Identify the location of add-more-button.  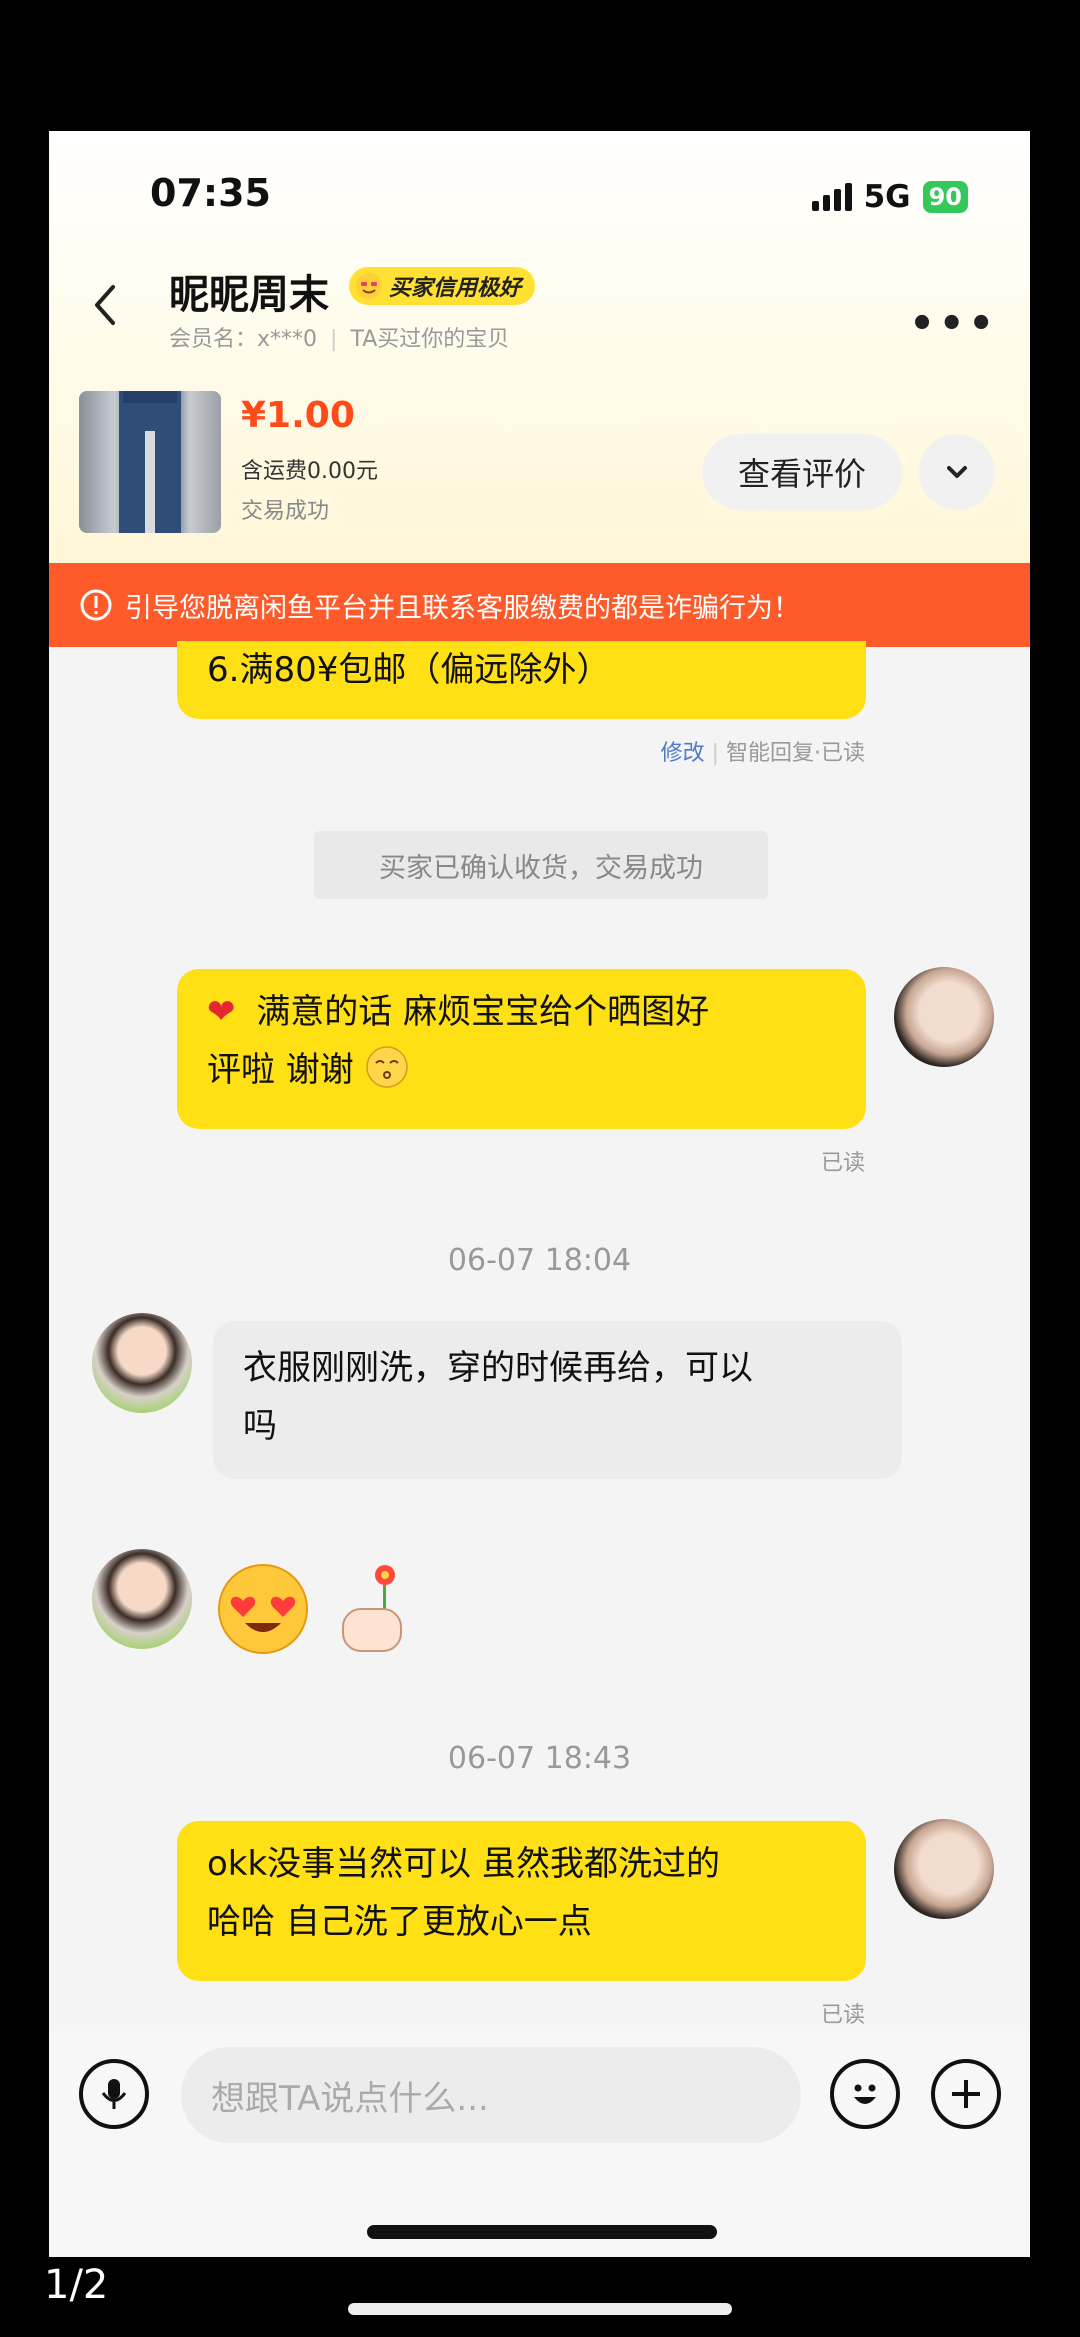
(966, 2094).